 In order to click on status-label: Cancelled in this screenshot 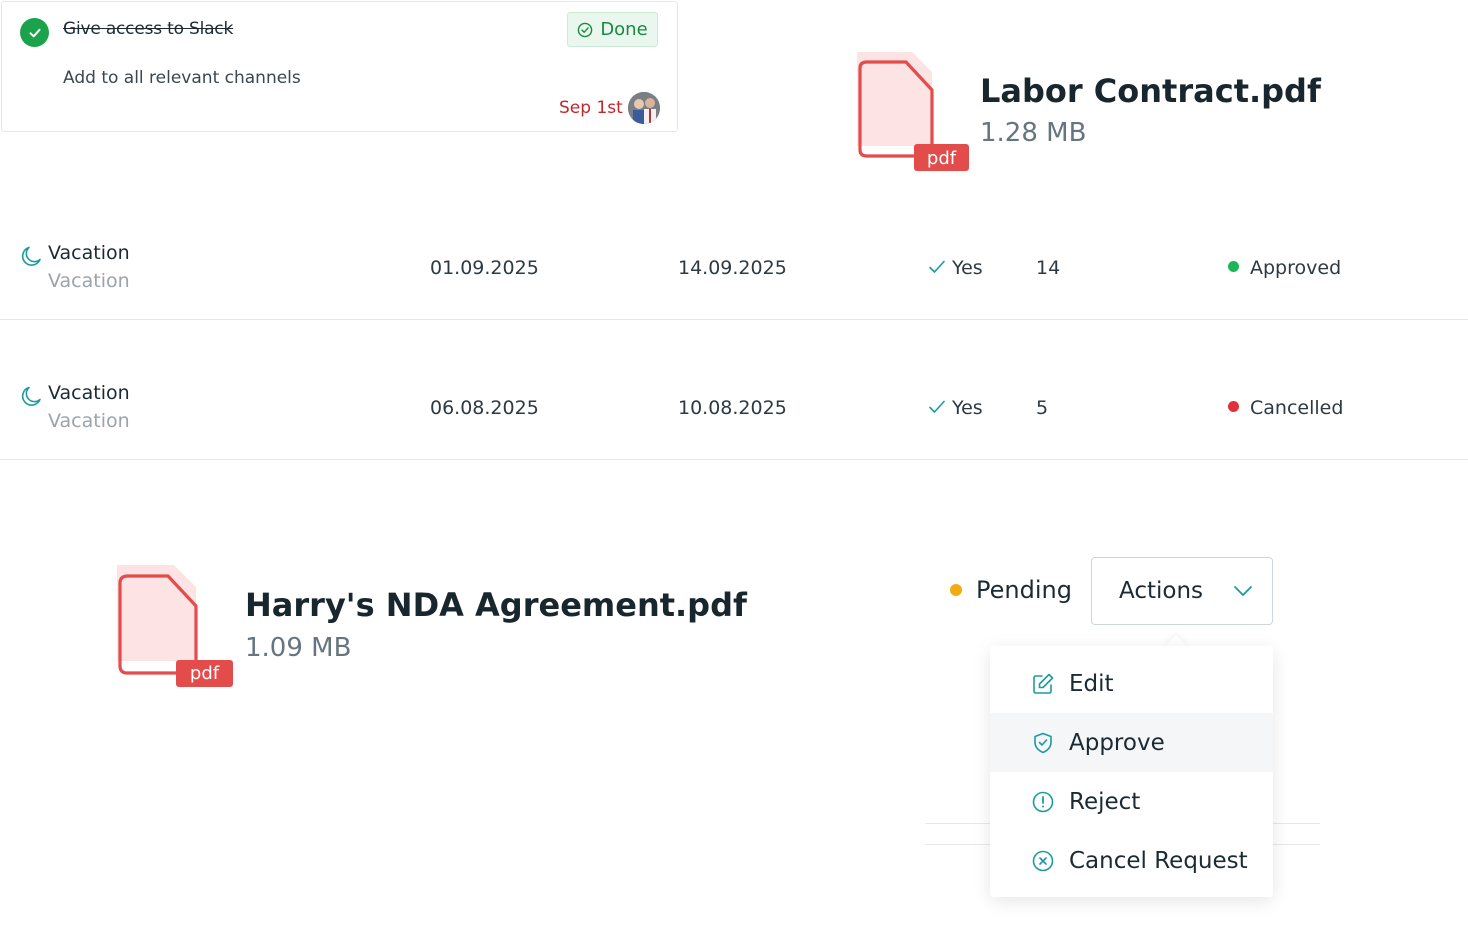, I will do `click(1297, 408)`.